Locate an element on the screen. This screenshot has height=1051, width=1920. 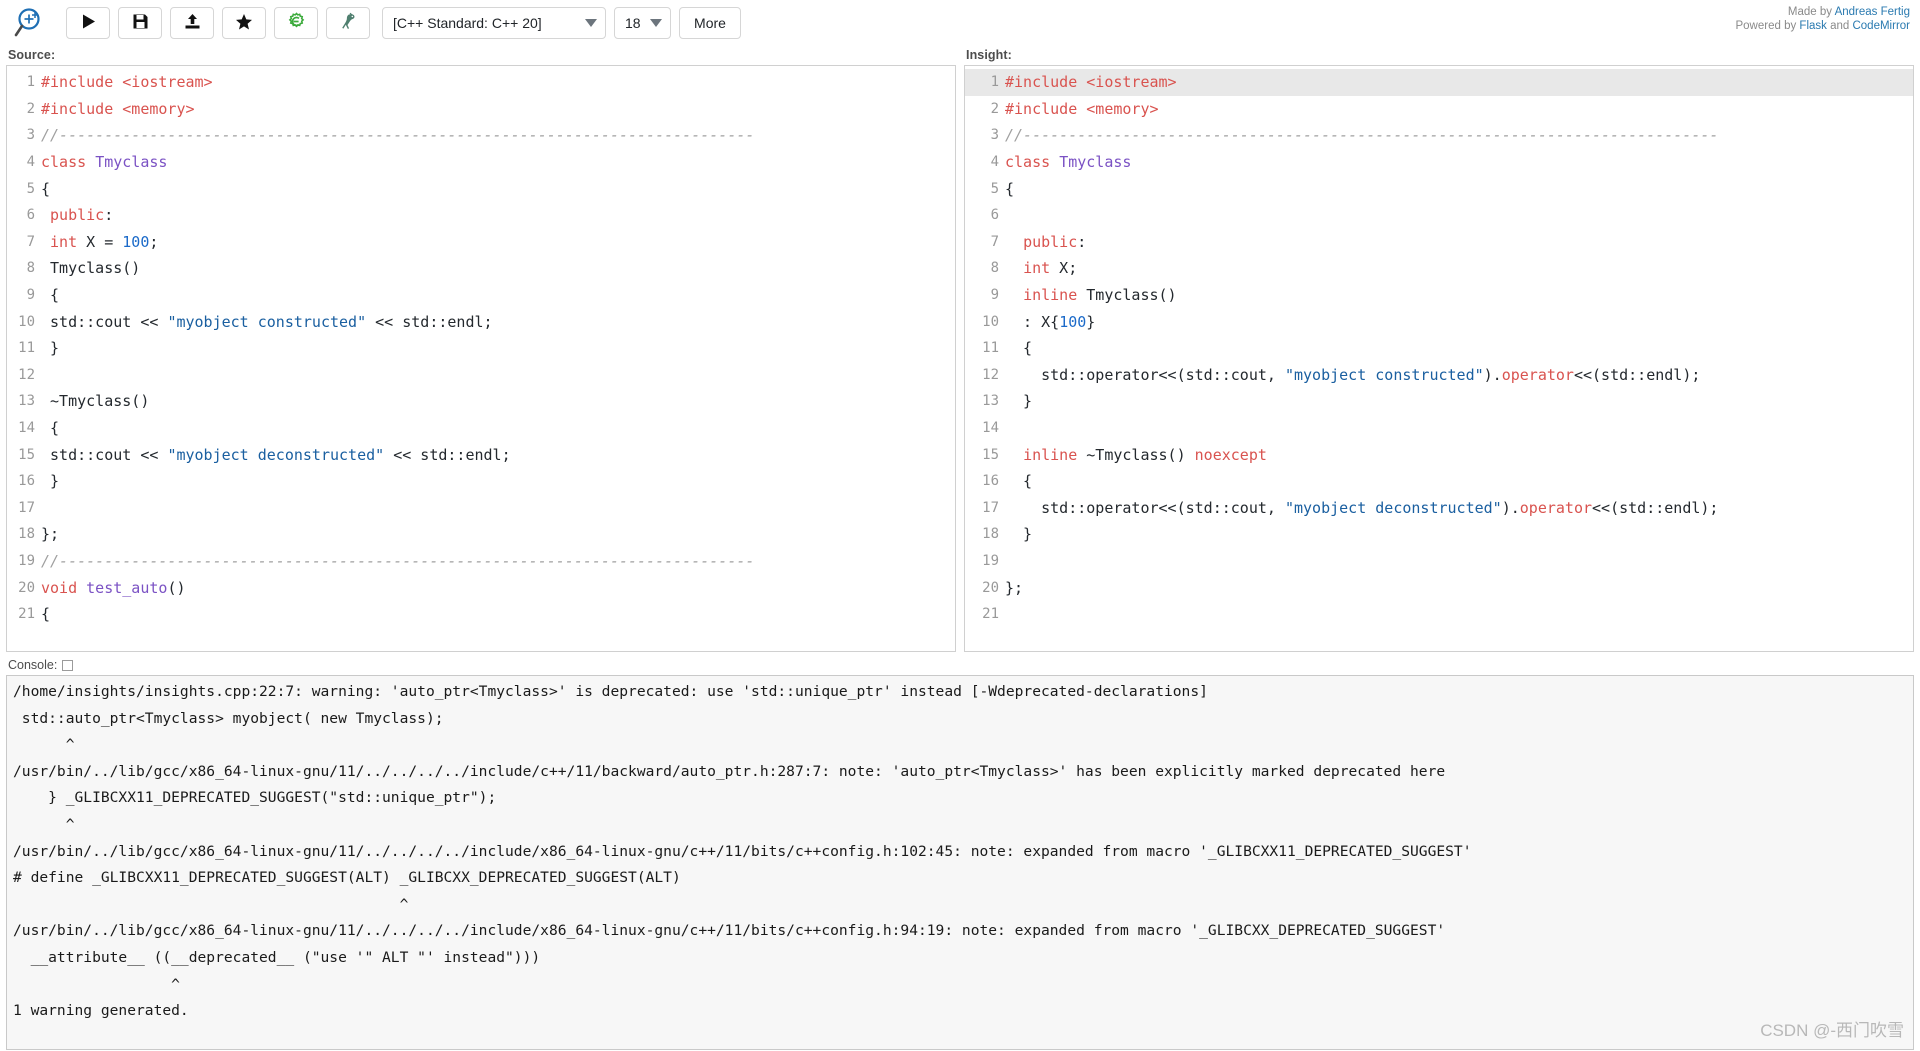
code-line: 17 is located at coordinates (481, 508).